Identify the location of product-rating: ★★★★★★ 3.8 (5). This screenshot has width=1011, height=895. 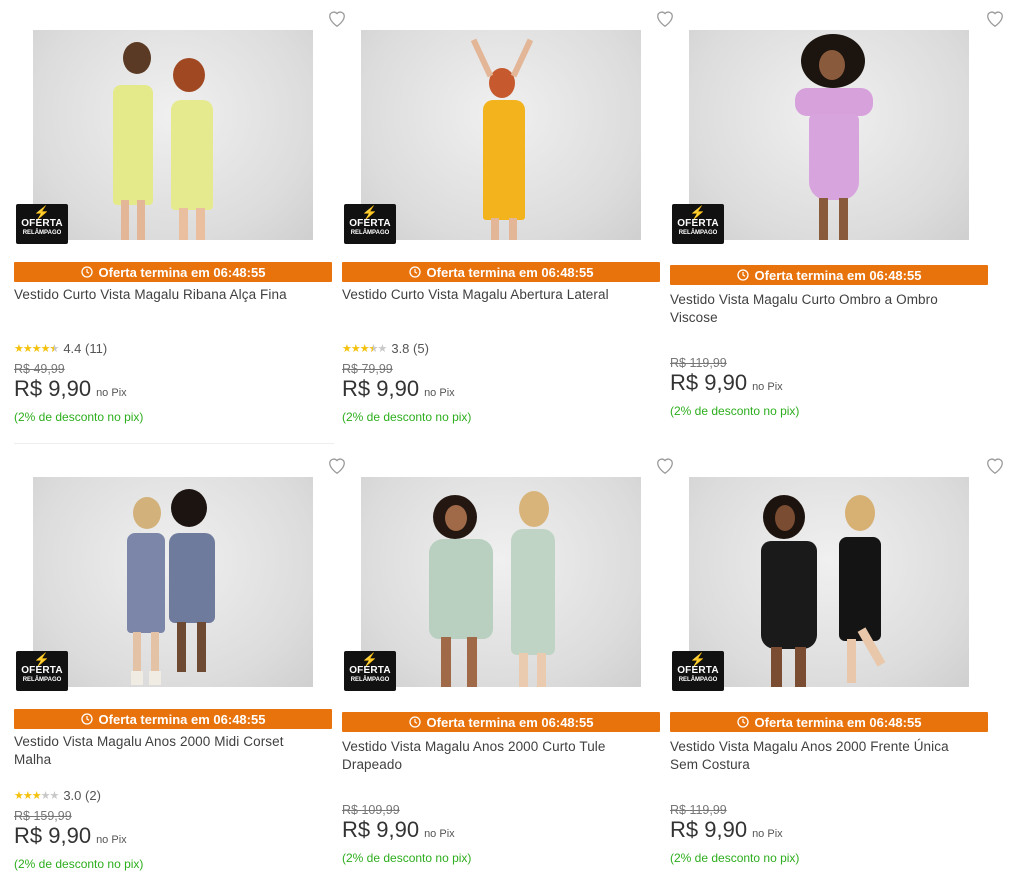
(385, 348).